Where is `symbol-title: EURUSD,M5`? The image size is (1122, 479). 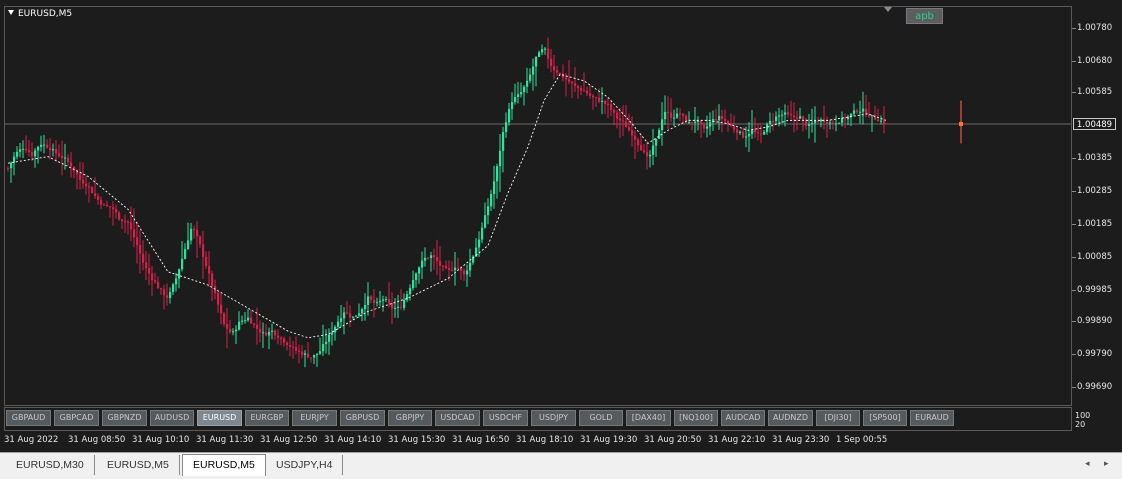 symbol-title: EURUSD,M5 is located at coordinates (40, 14).